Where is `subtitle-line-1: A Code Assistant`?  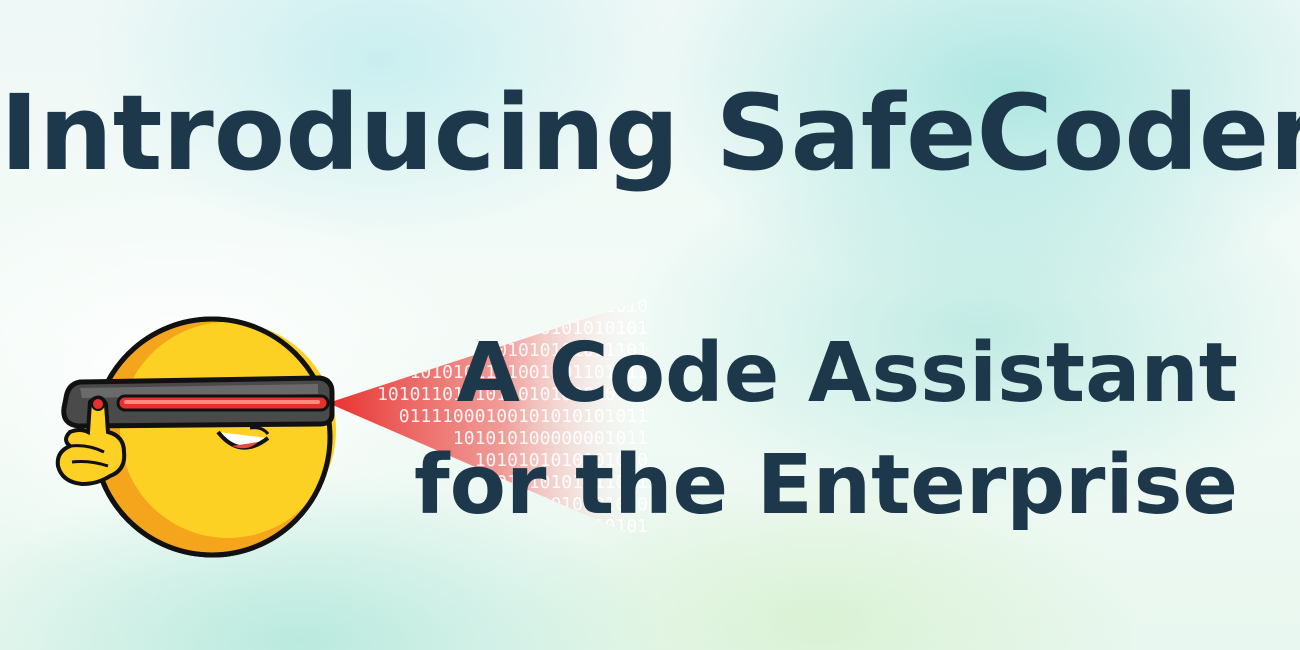 subtitle-line-1: A Code Assistant is located at coordinates (847, 373).